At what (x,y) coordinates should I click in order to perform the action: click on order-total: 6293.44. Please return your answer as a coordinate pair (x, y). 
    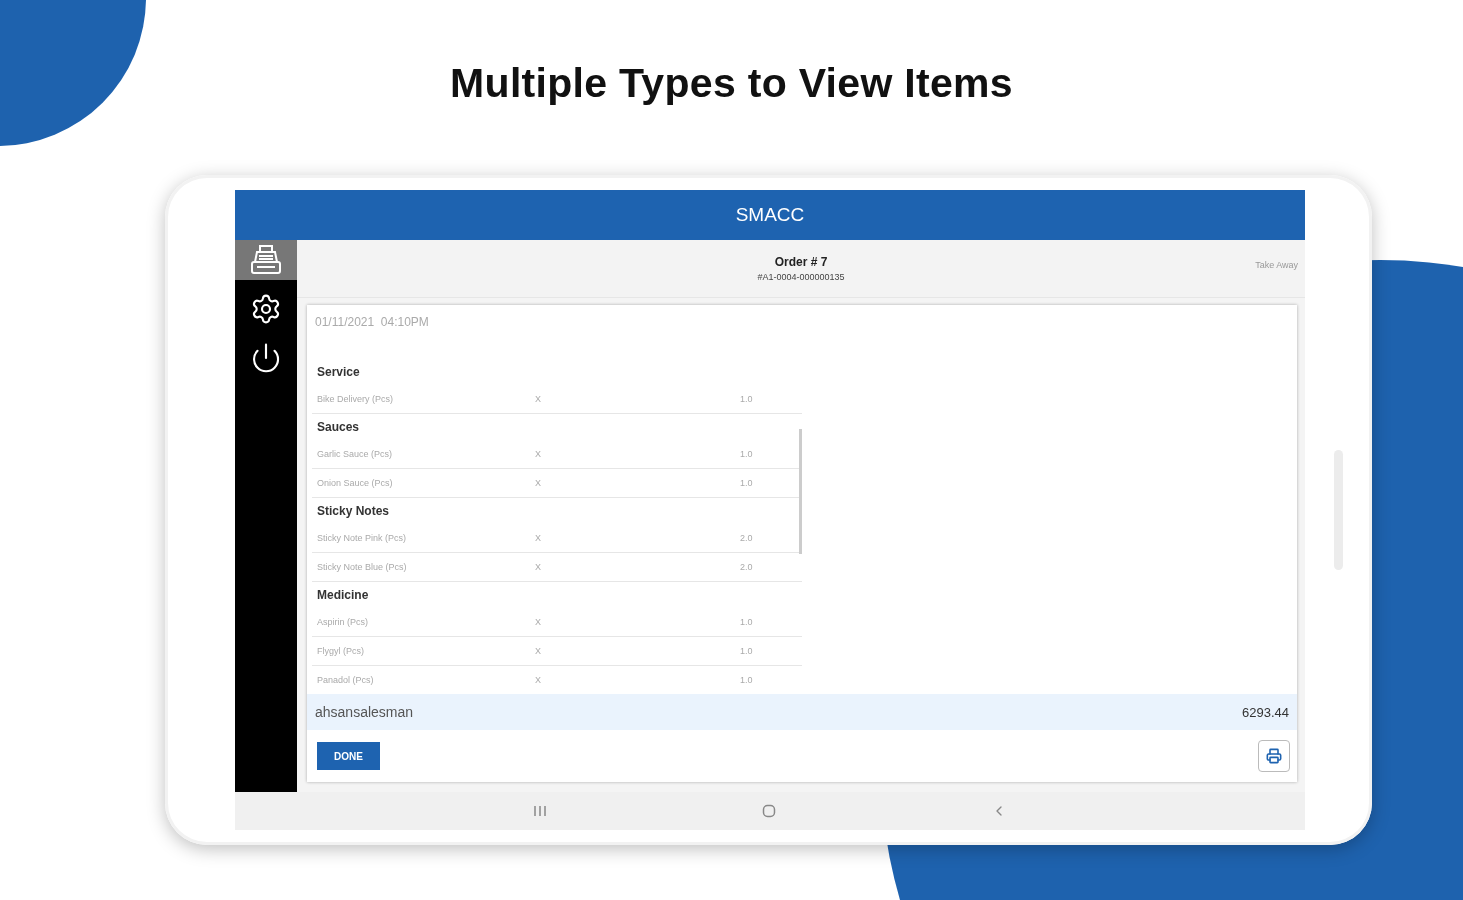
    Looking at the image, I should click on (1265, 712).